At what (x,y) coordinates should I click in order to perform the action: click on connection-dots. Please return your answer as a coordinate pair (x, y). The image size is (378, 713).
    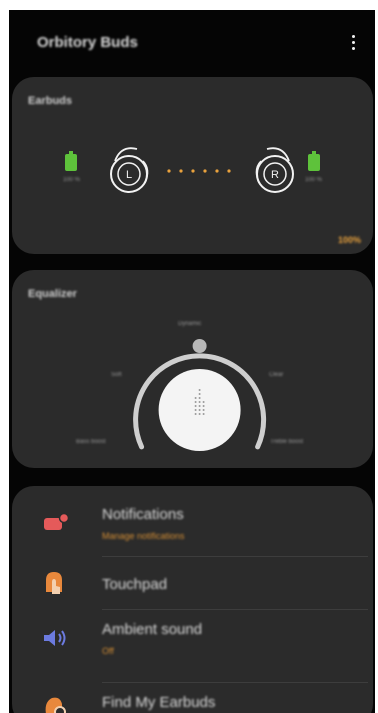
    Looking at the image, I should click on (199, 171).